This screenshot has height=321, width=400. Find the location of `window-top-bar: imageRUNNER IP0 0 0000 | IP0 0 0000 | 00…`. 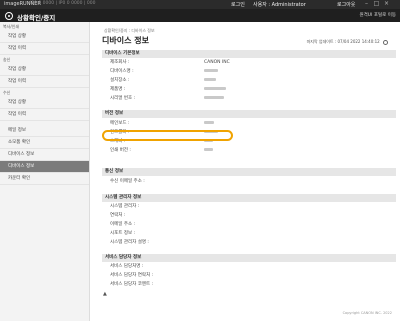

window-top-bar: imageRUNNER IP0 0 0000 | IP0 0 0000 | 00… is located at coordinates (200, 4).